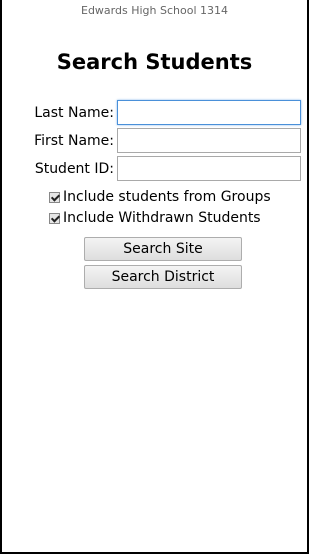  What do you see at coordinates (54, 218) in the screenshot?
I see `include-withdrawn-checkbox` at bounding box center [54, 218].